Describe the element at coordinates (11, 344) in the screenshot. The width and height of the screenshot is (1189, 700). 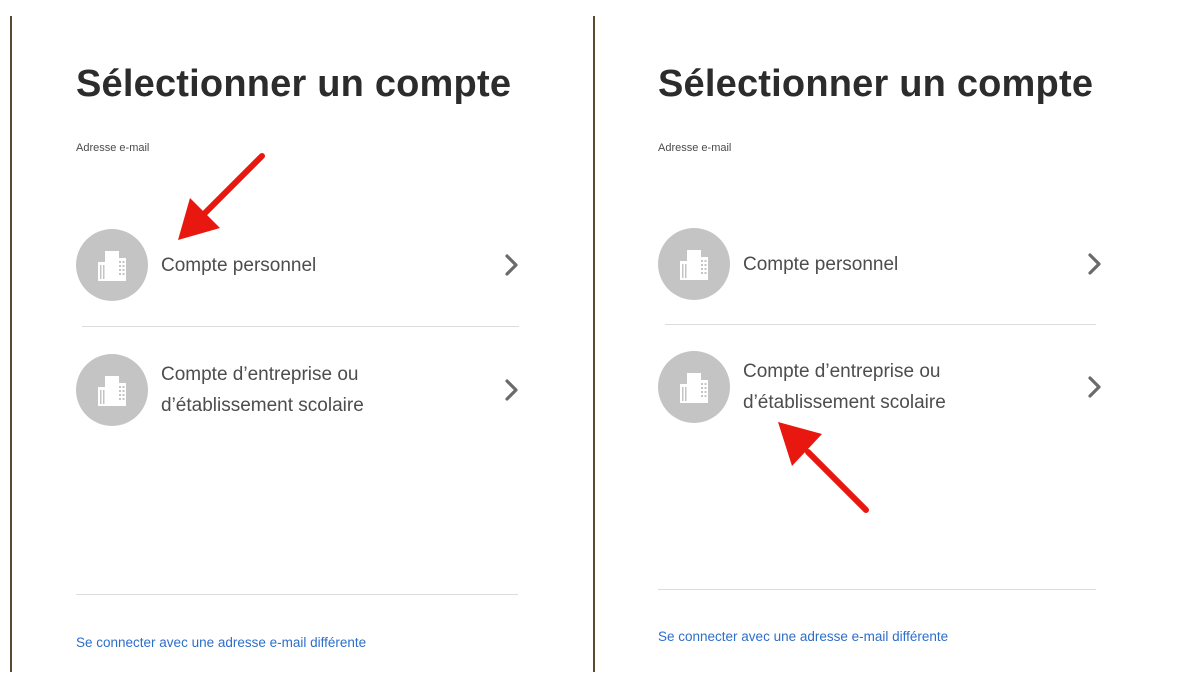
I see `left-border-line` at that location.